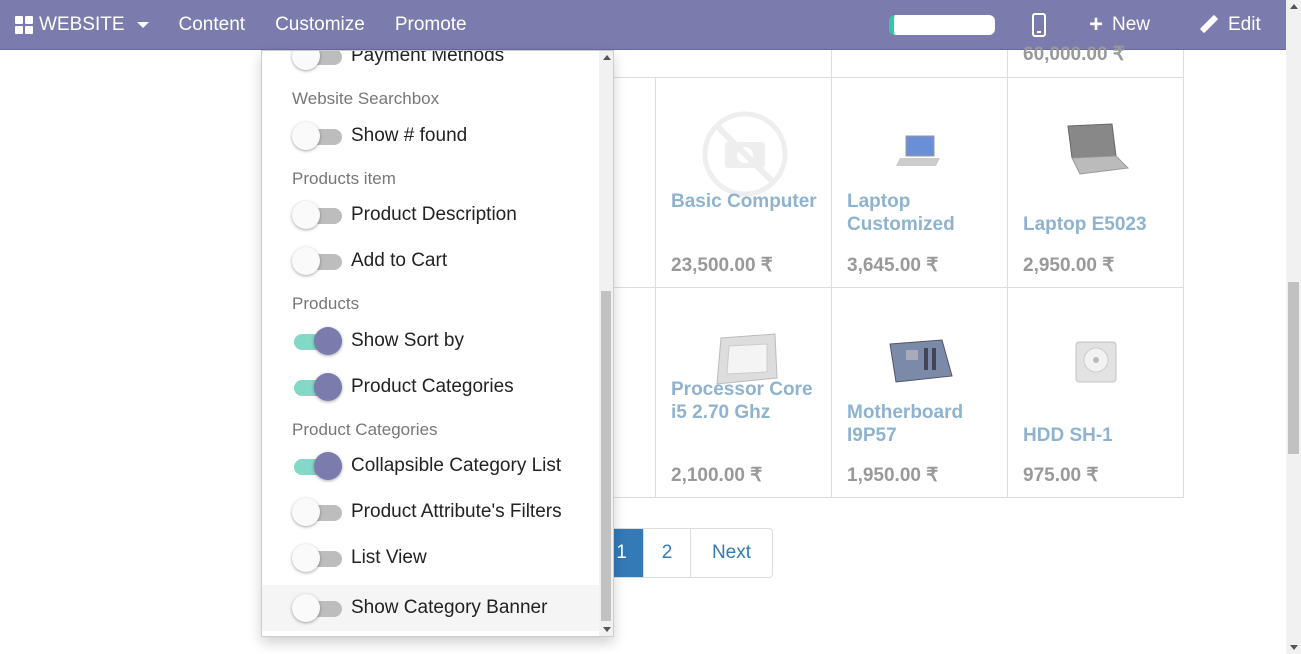  What do you see at coordinates (428, 58) in the screenshot?
I see `option-label: Payment Methods` at bounding box center [428, 58].